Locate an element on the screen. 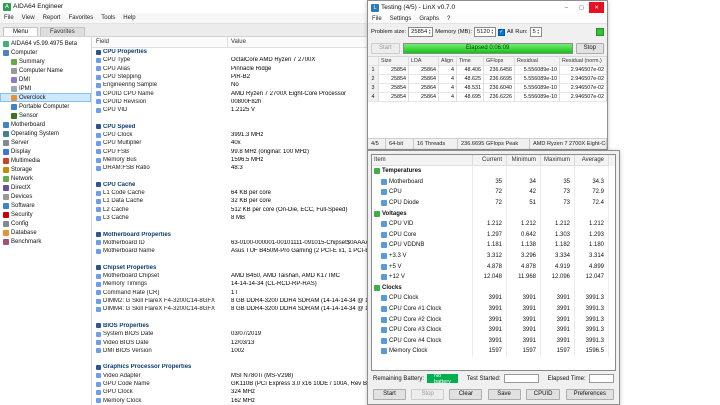 This screenshot has height=405, width=720. stop-button: Stop is located at coordinates (428, 394).